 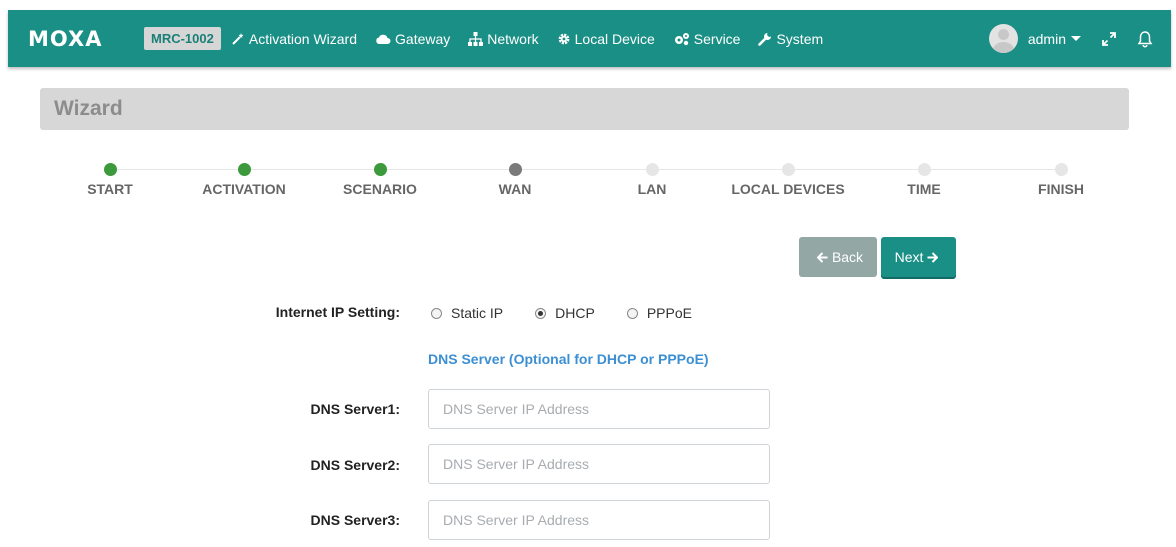 I want to click on step-label: SCENARIO, so click(x=380, y=189).